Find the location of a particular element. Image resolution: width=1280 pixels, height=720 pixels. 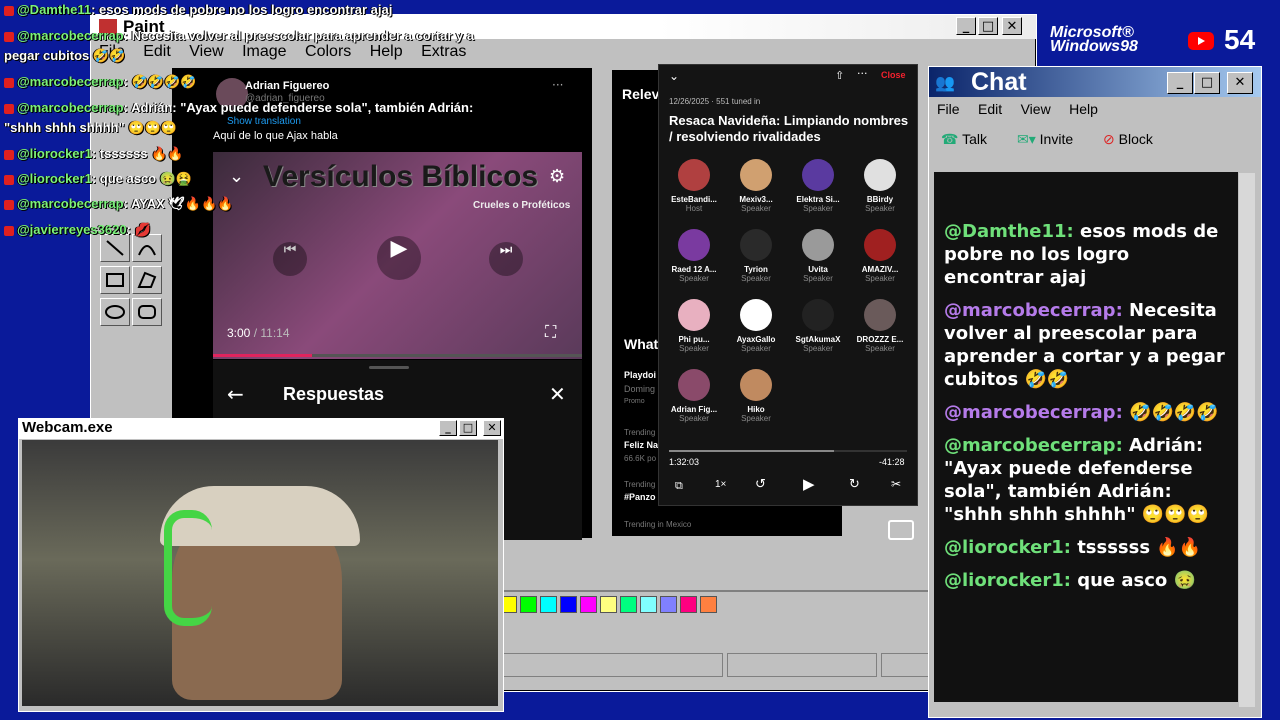

back-arrow-icon: ← is located at coordinates (235, 394).